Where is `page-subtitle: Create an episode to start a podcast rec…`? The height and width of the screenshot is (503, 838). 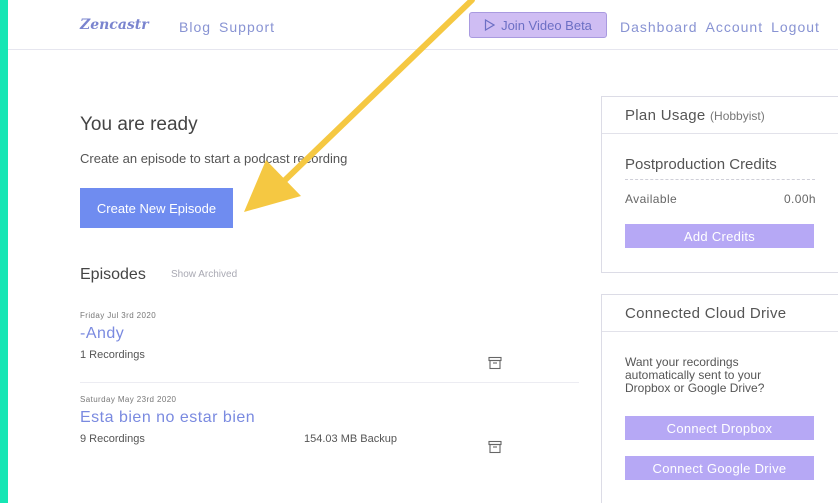 page-subtitle: Create an episode to start a podcast rec… is located at coordinates (214, 158).